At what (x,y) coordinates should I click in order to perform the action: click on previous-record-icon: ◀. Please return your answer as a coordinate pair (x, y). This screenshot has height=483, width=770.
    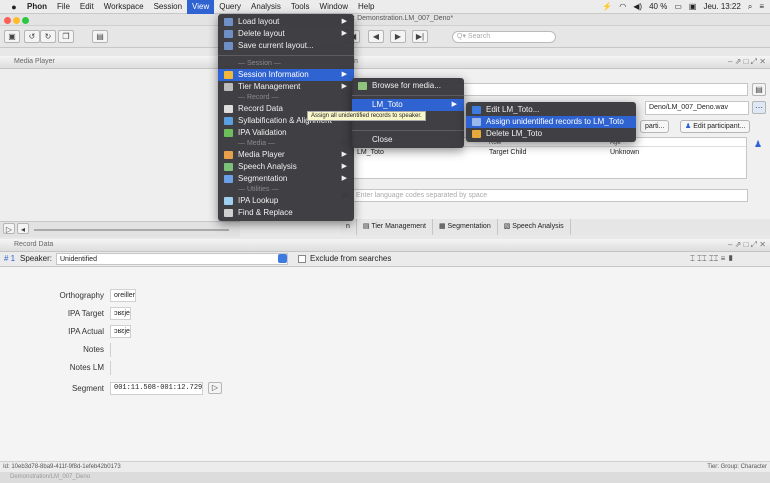
    Looking at the image, I should click on (376, 36).